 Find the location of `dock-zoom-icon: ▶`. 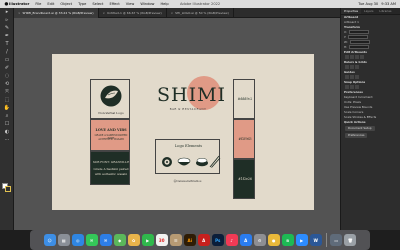

dock-zoom-icon: ▶ is located at coordinates (301, 240).